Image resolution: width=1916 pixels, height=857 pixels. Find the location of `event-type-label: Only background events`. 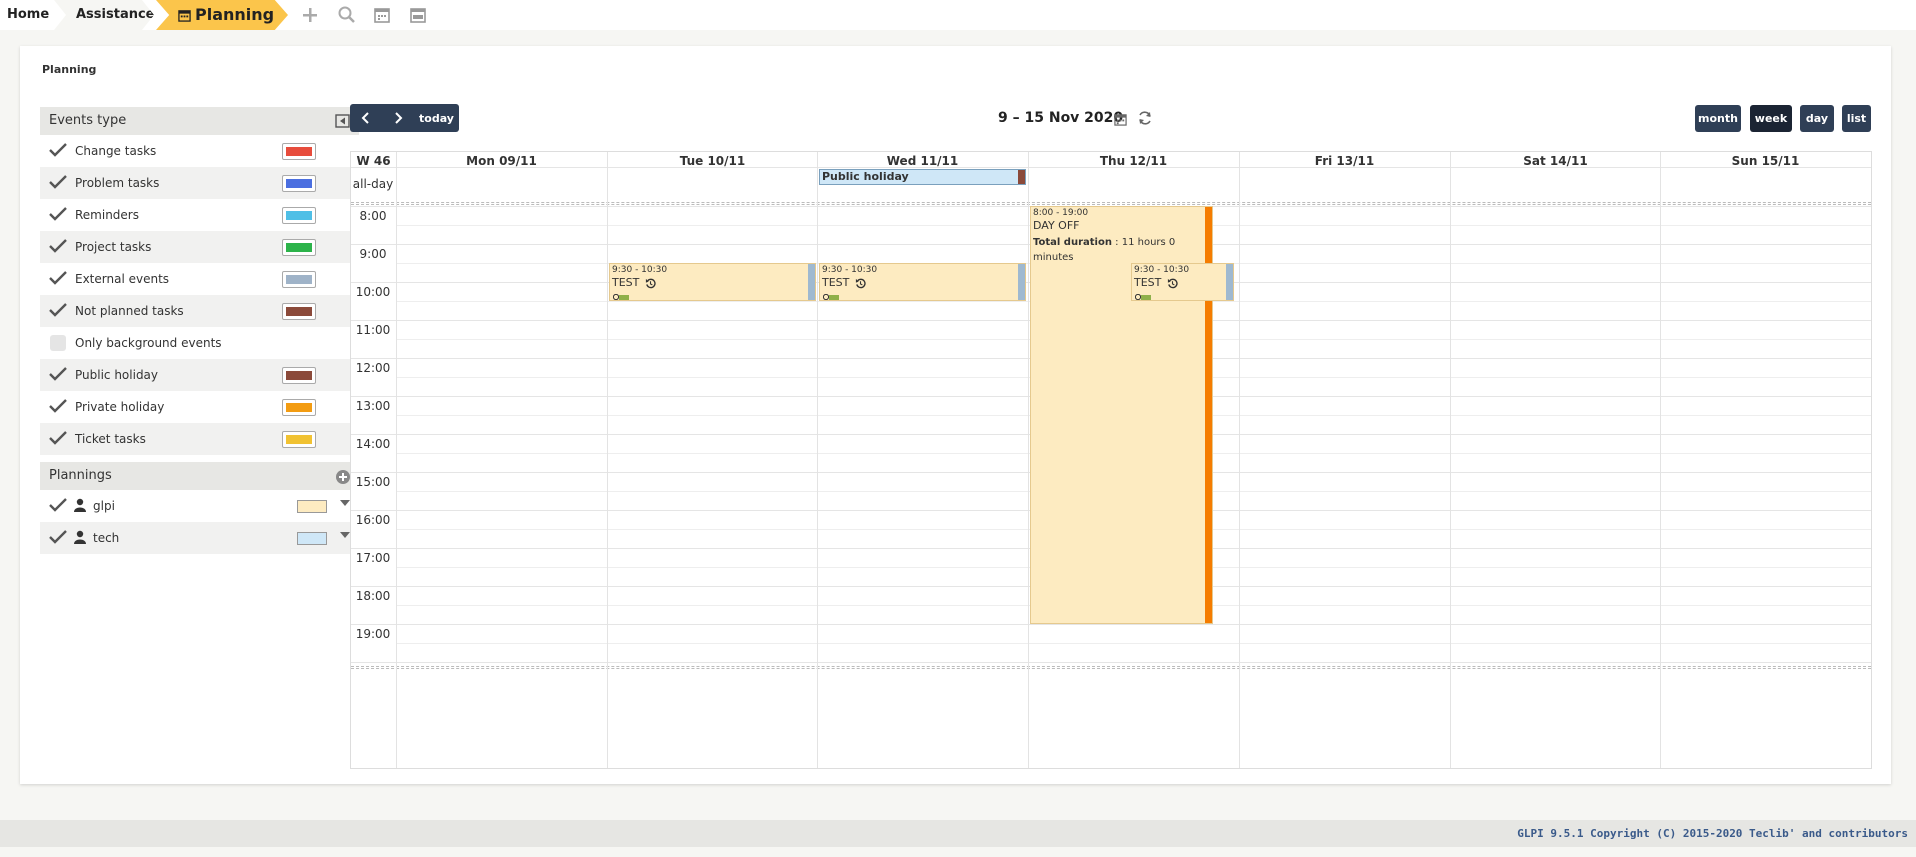

event-type-label: Only background events is located at coordinates (148, 343).